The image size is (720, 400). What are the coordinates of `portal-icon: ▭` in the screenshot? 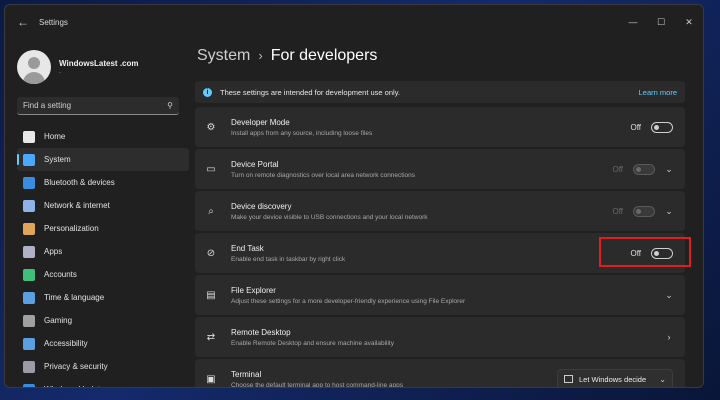 It's located at (211, 169).